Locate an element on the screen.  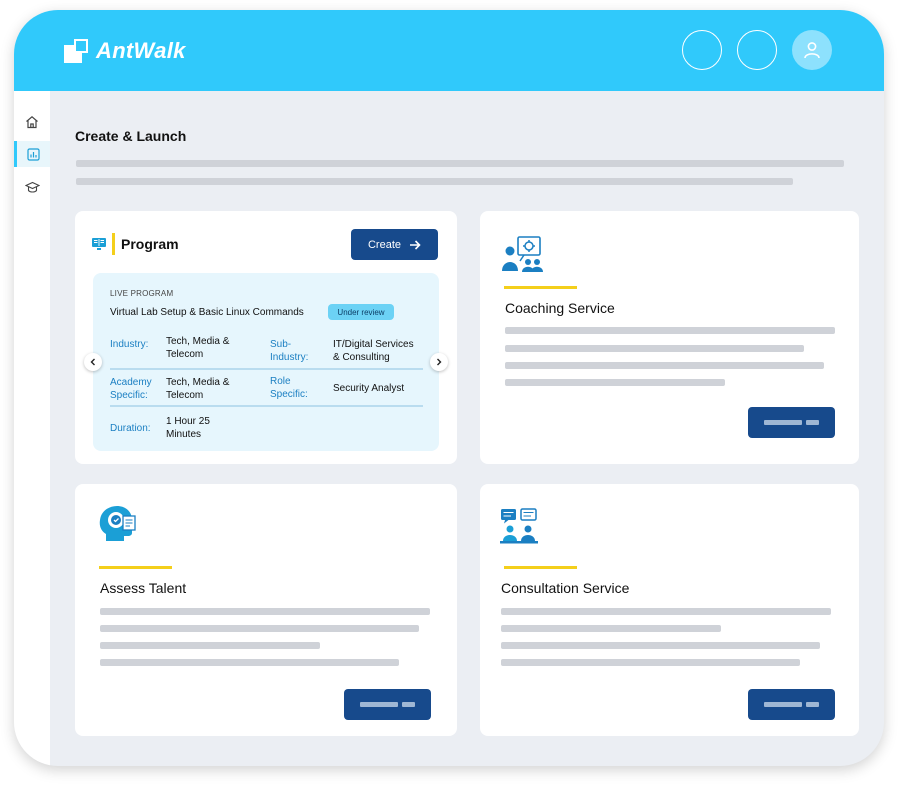
consultation-service-card: Consultation Service is located at coordinates (669, 610).